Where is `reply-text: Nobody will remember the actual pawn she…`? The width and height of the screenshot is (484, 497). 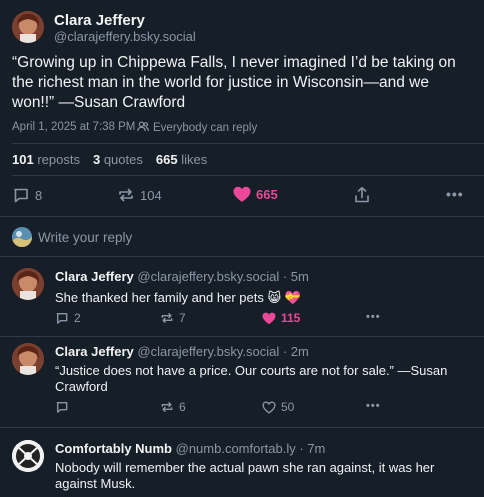
reply-text: Nobody will remember the actual pawn she… is located at coordinates (245, 475).